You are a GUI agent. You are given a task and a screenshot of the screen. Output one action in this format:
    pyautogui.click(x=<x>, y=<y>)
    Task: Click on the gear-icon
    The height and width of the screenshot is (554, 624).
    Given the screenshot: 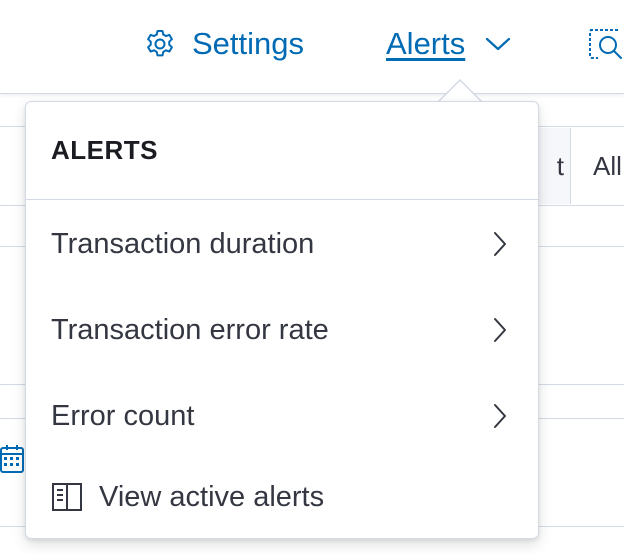 What is the action you would take?
    pyautogui.click(x=160, y=43)
    